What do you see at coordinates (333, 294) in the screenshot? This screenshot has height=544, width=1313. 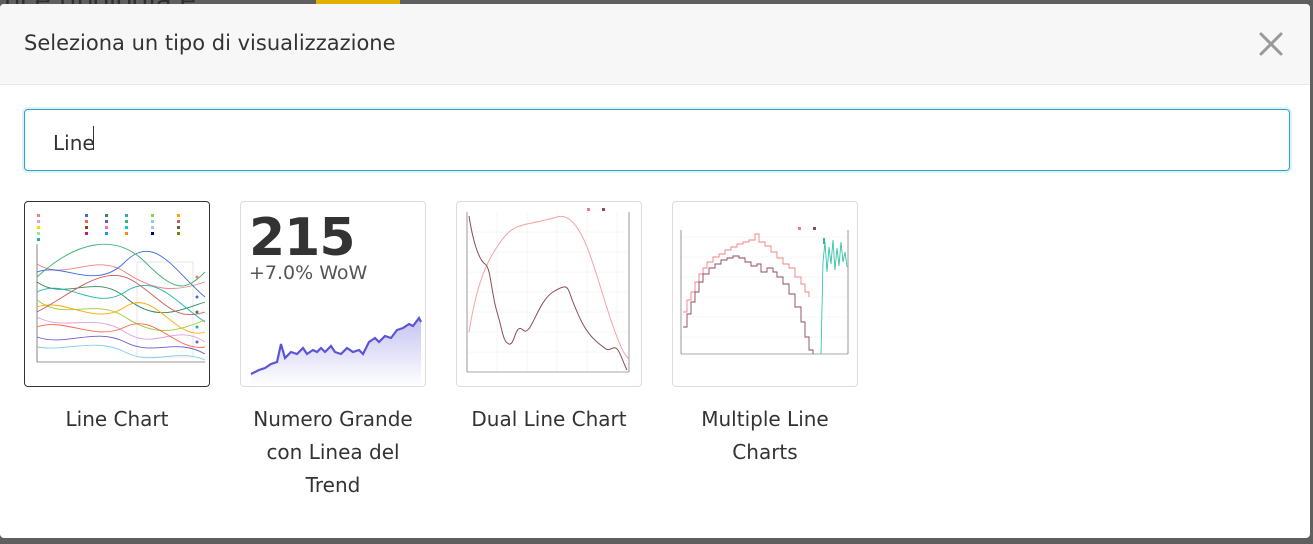 I see `big-number-thumbnail: 215 +7.0% WoW` at bounding box center [333, 294].